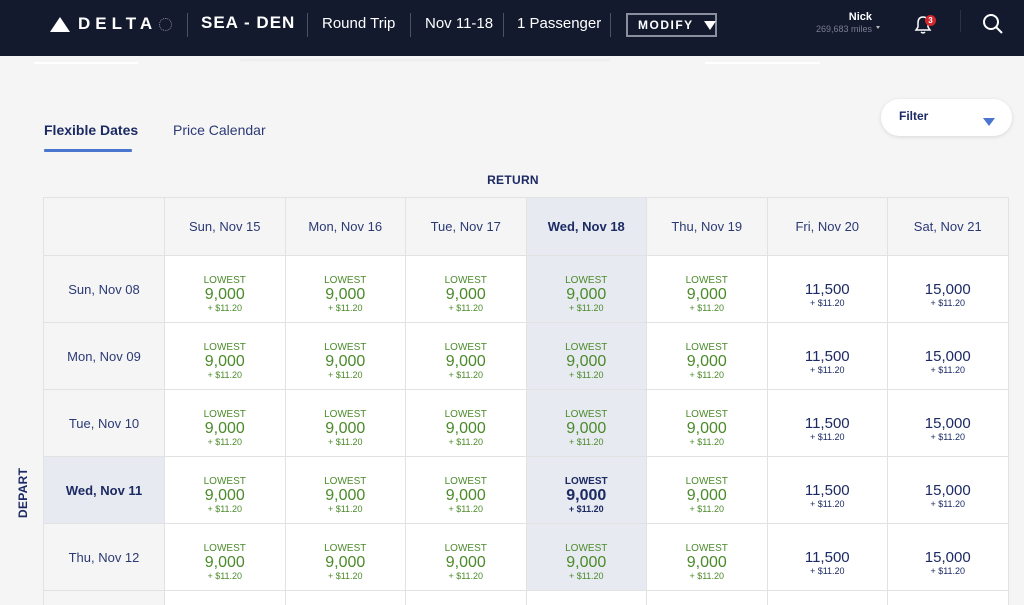 This screenshot has height=605, width=1024. Describe the element at coordinates (91, 130) in the screenshot. I see `tab-flexible-dates: Flexible Dates` at that location.